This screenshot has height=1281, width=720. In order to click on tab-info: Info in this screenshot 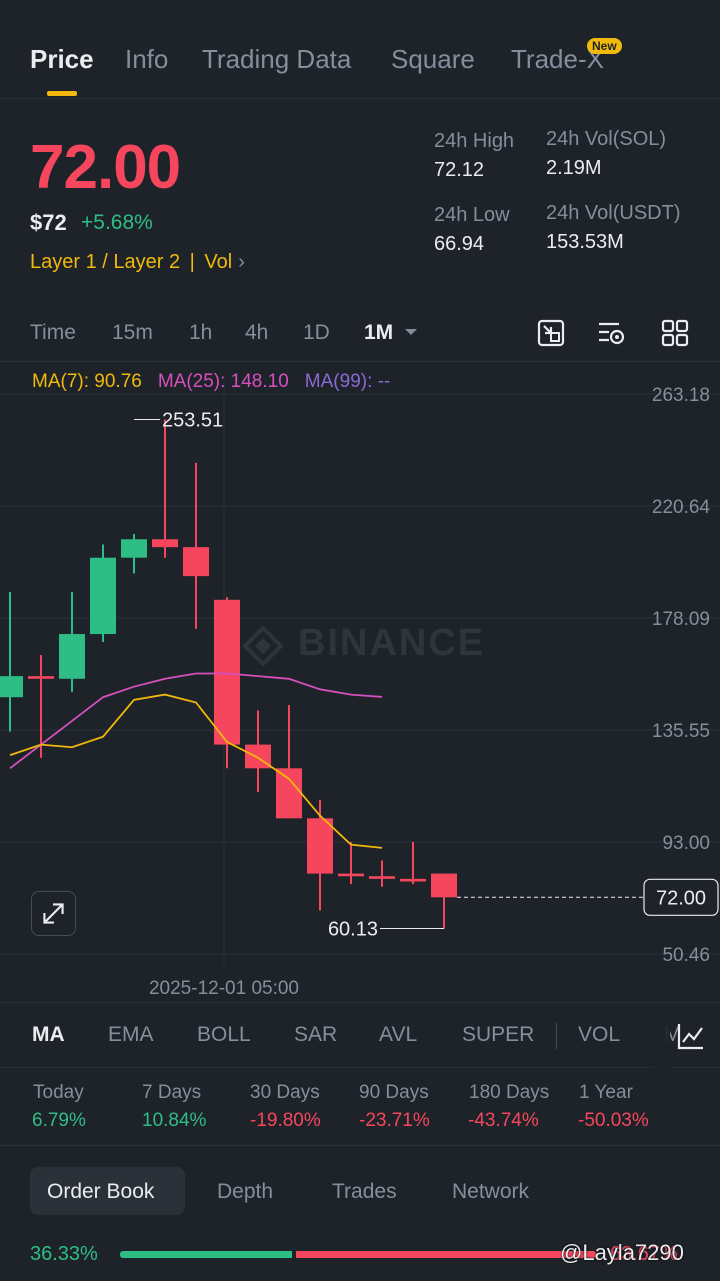, I will do `click(146, 59)`.